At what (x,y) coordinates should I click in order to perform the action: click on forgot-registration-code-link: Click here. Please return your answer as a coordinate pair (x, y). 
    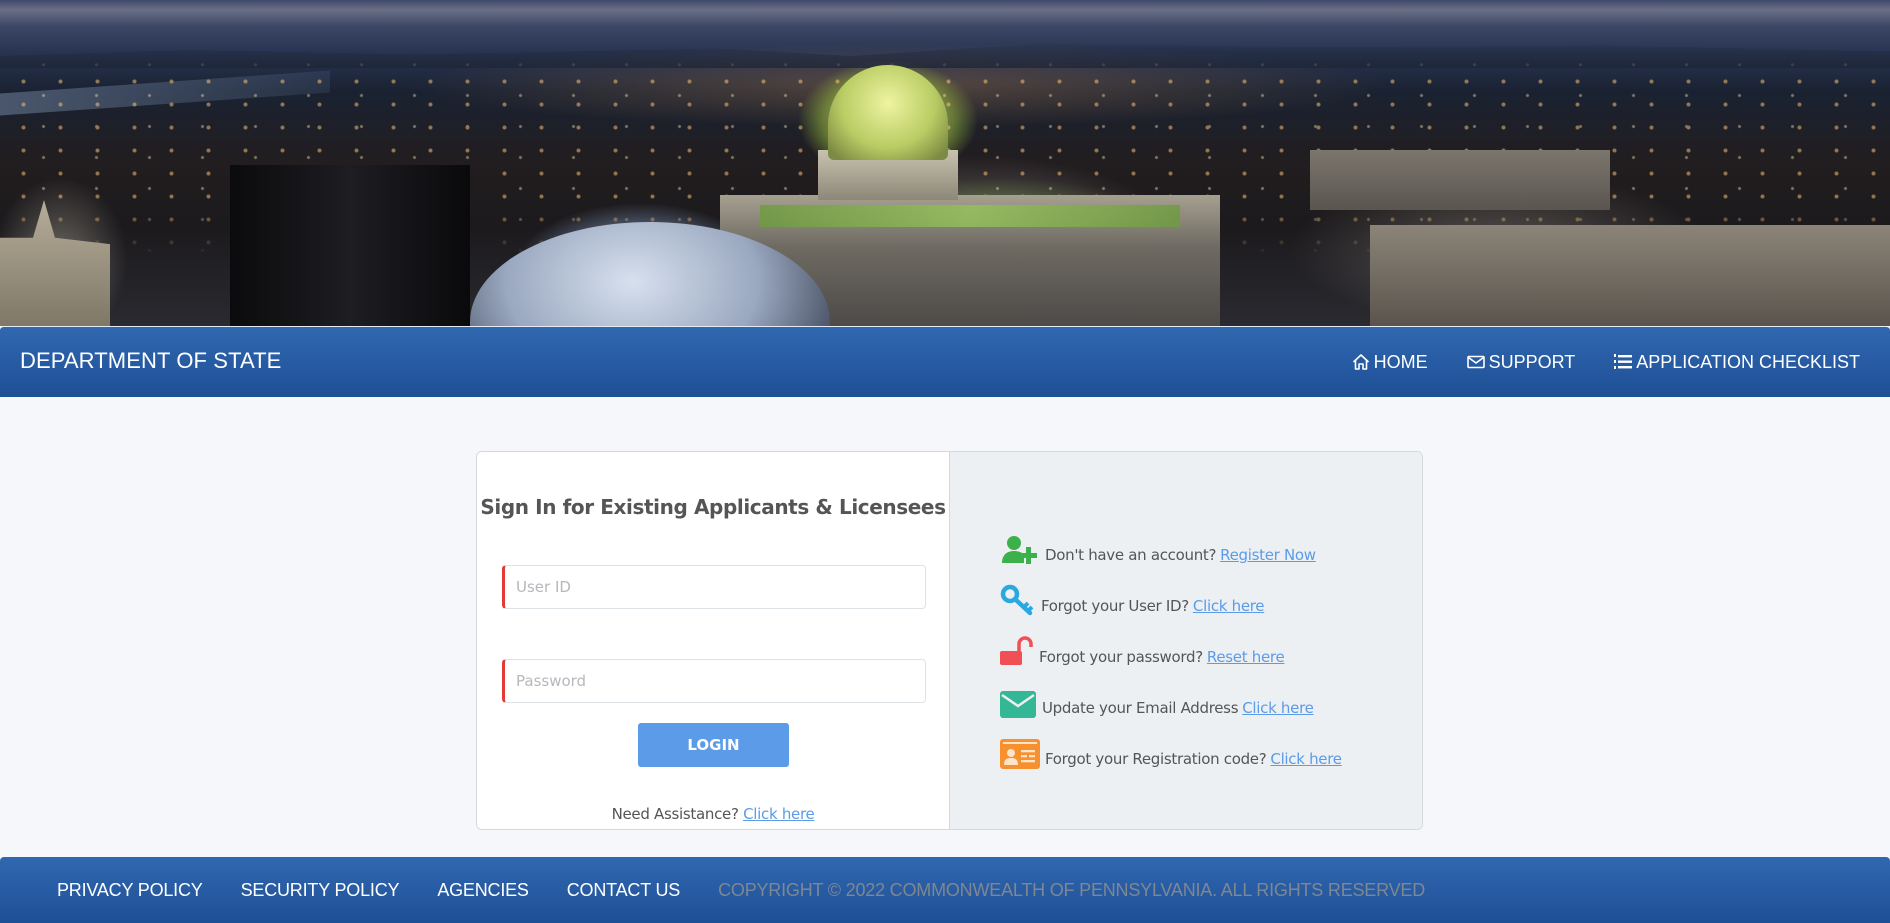
    Looking at the image, I should click on (1306, 759).